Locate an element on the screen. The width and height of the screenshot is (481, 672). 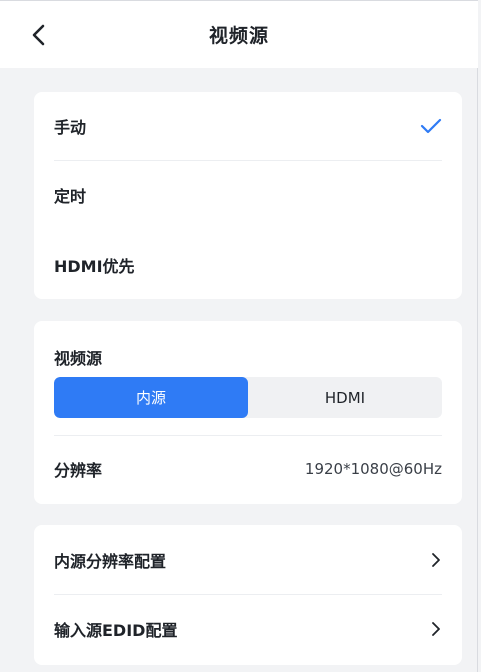
mode-item-label: 手动 is located at coordinates (70, 127).